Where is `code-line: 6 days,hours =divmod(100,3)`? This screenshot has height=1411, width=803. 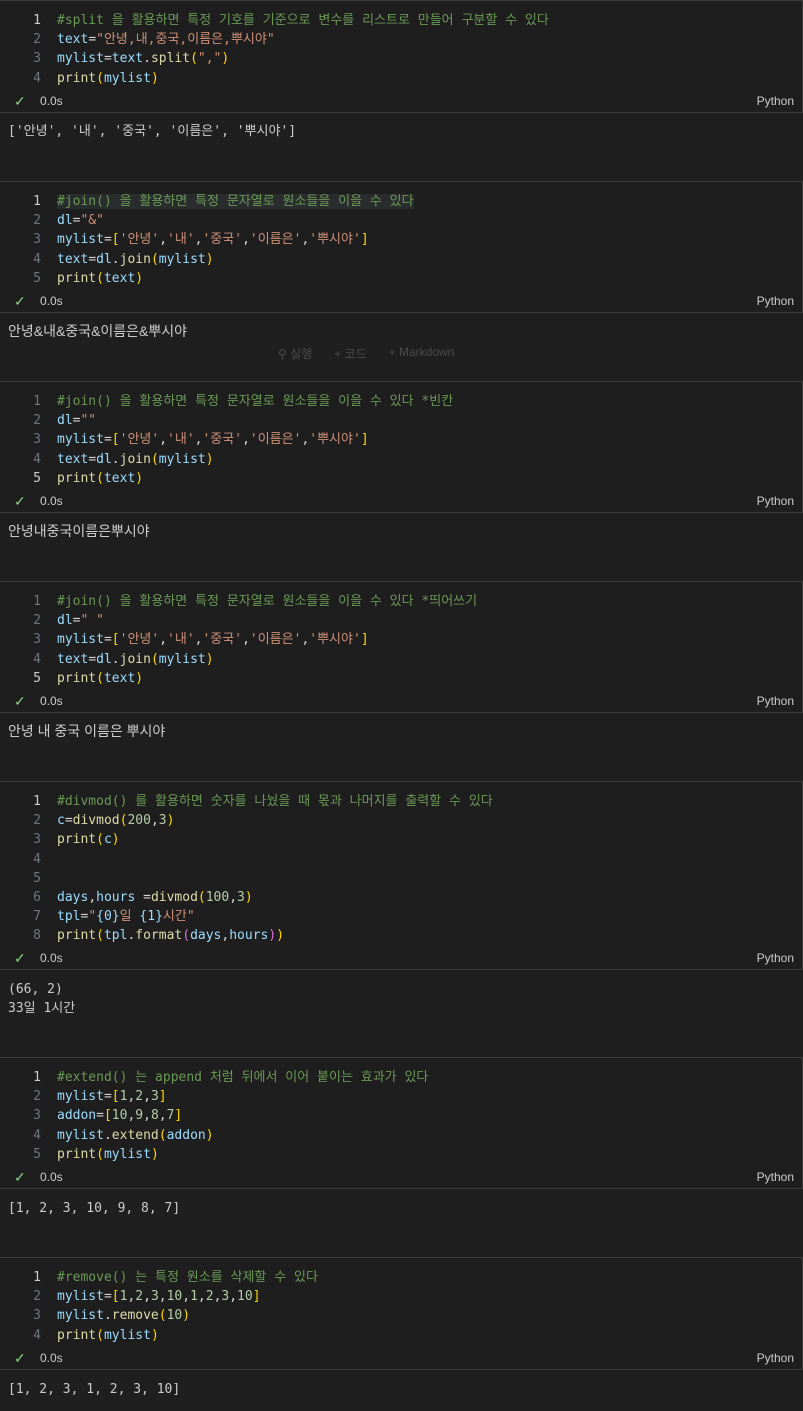 code-line: 6 days,hours =divmod(100,3) is located at coordinates (401, 897).